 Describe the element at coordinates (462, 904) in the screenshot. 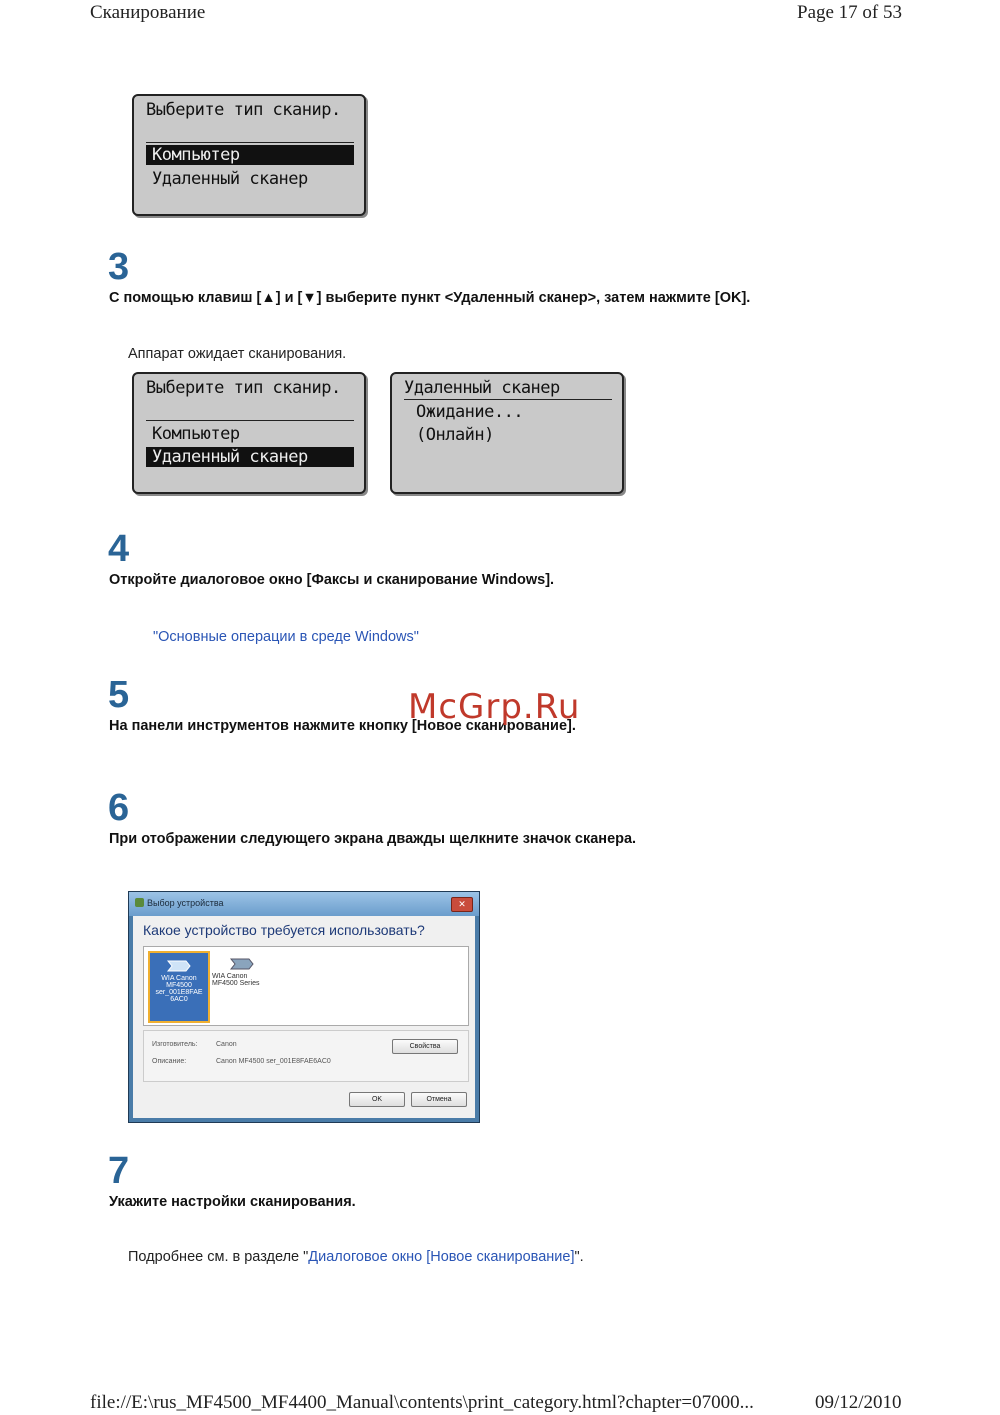

I see `dialog-close-button: ✕` at that location.